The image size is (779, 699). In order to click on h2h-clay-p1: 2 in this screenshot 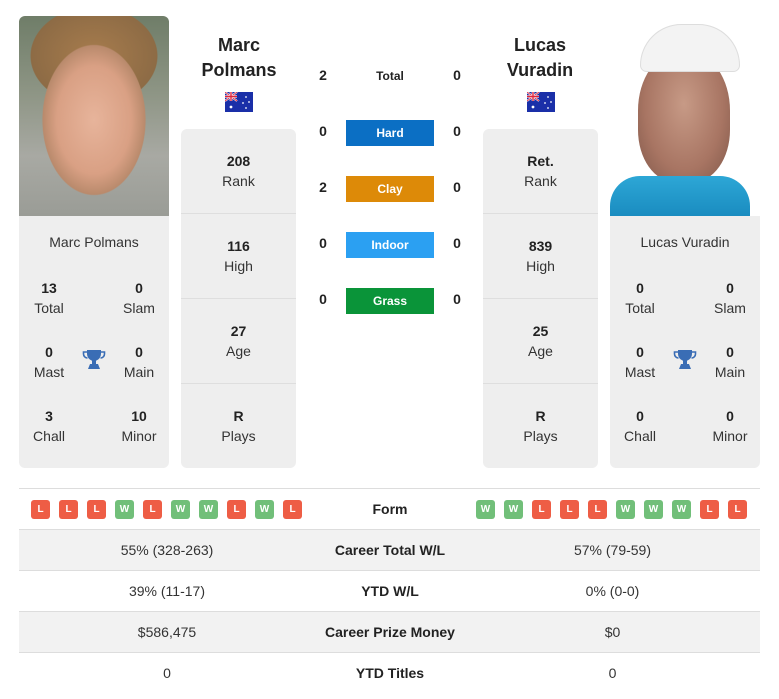, I will do `click(323, 187)`.